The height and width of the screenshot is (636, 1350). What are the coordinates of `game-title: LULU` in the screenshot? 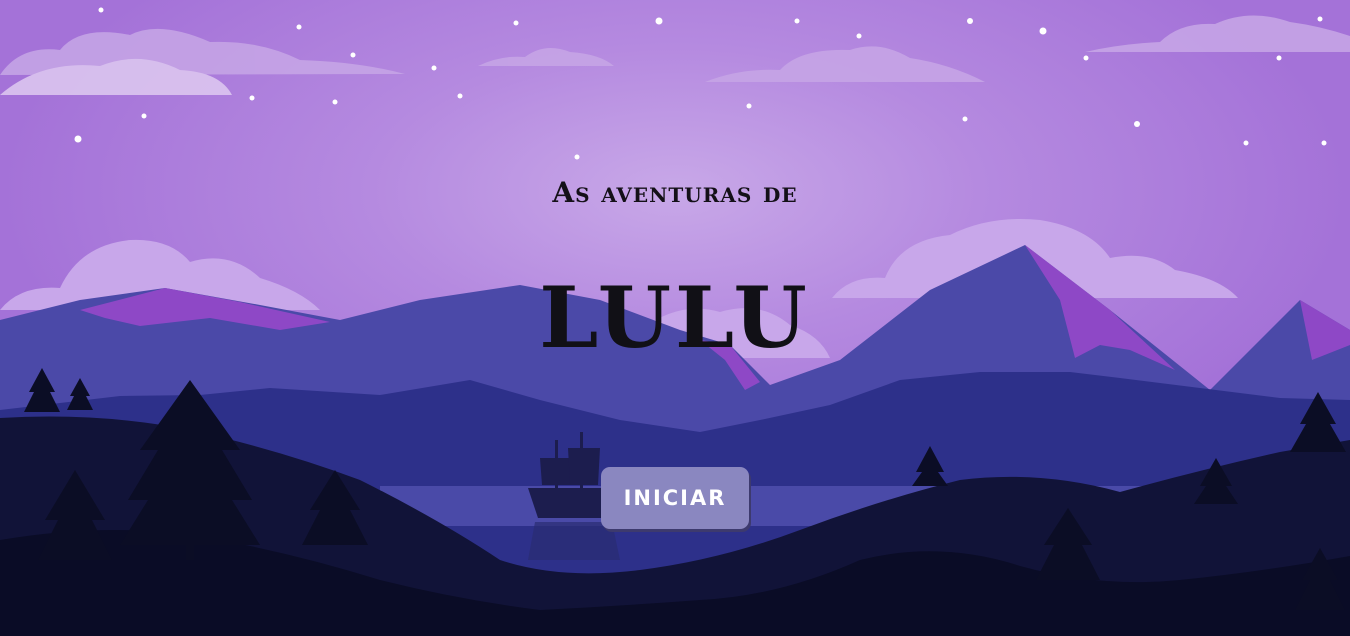 It's located at (675, 317).